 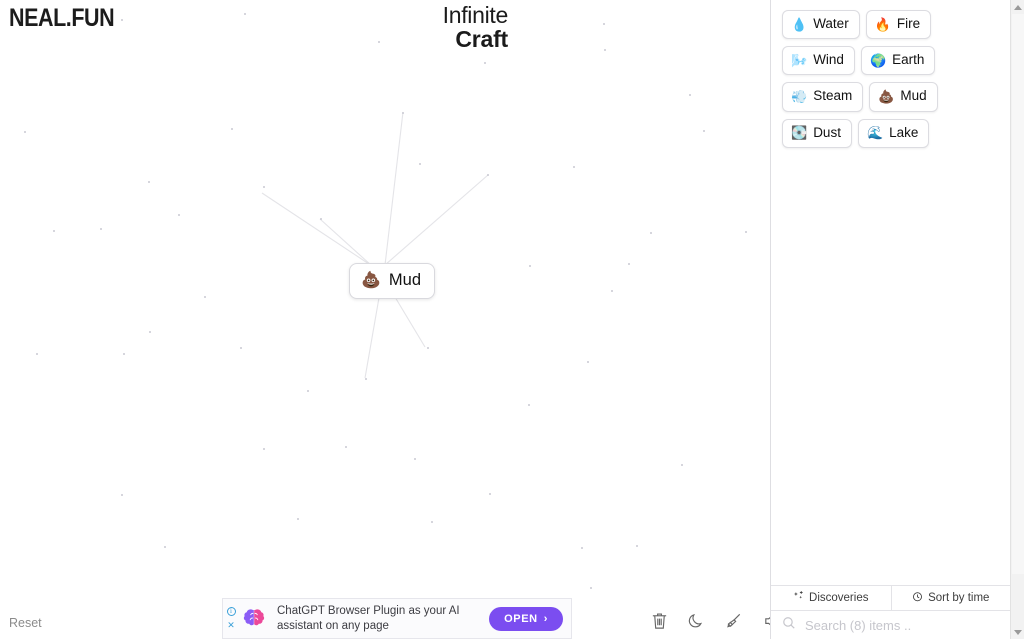 I want to click on element-emoji-icon: 💧, so click(x=799, y=24).